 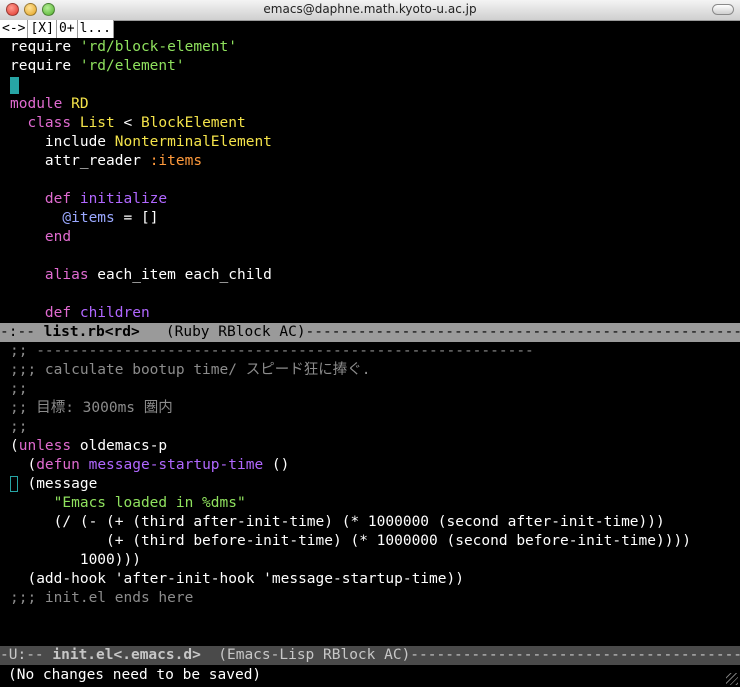 I want to click on code-line: alias each_item each_child, so click(x=141, y=275).